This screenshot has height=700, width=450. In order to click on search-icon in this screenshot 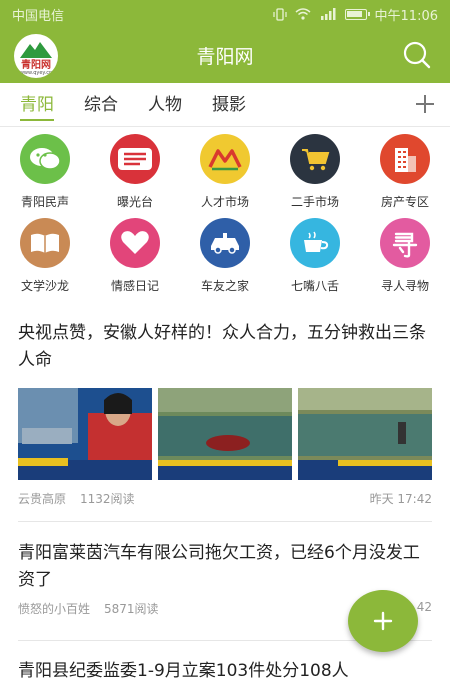, I will do `click(417, 55)`.